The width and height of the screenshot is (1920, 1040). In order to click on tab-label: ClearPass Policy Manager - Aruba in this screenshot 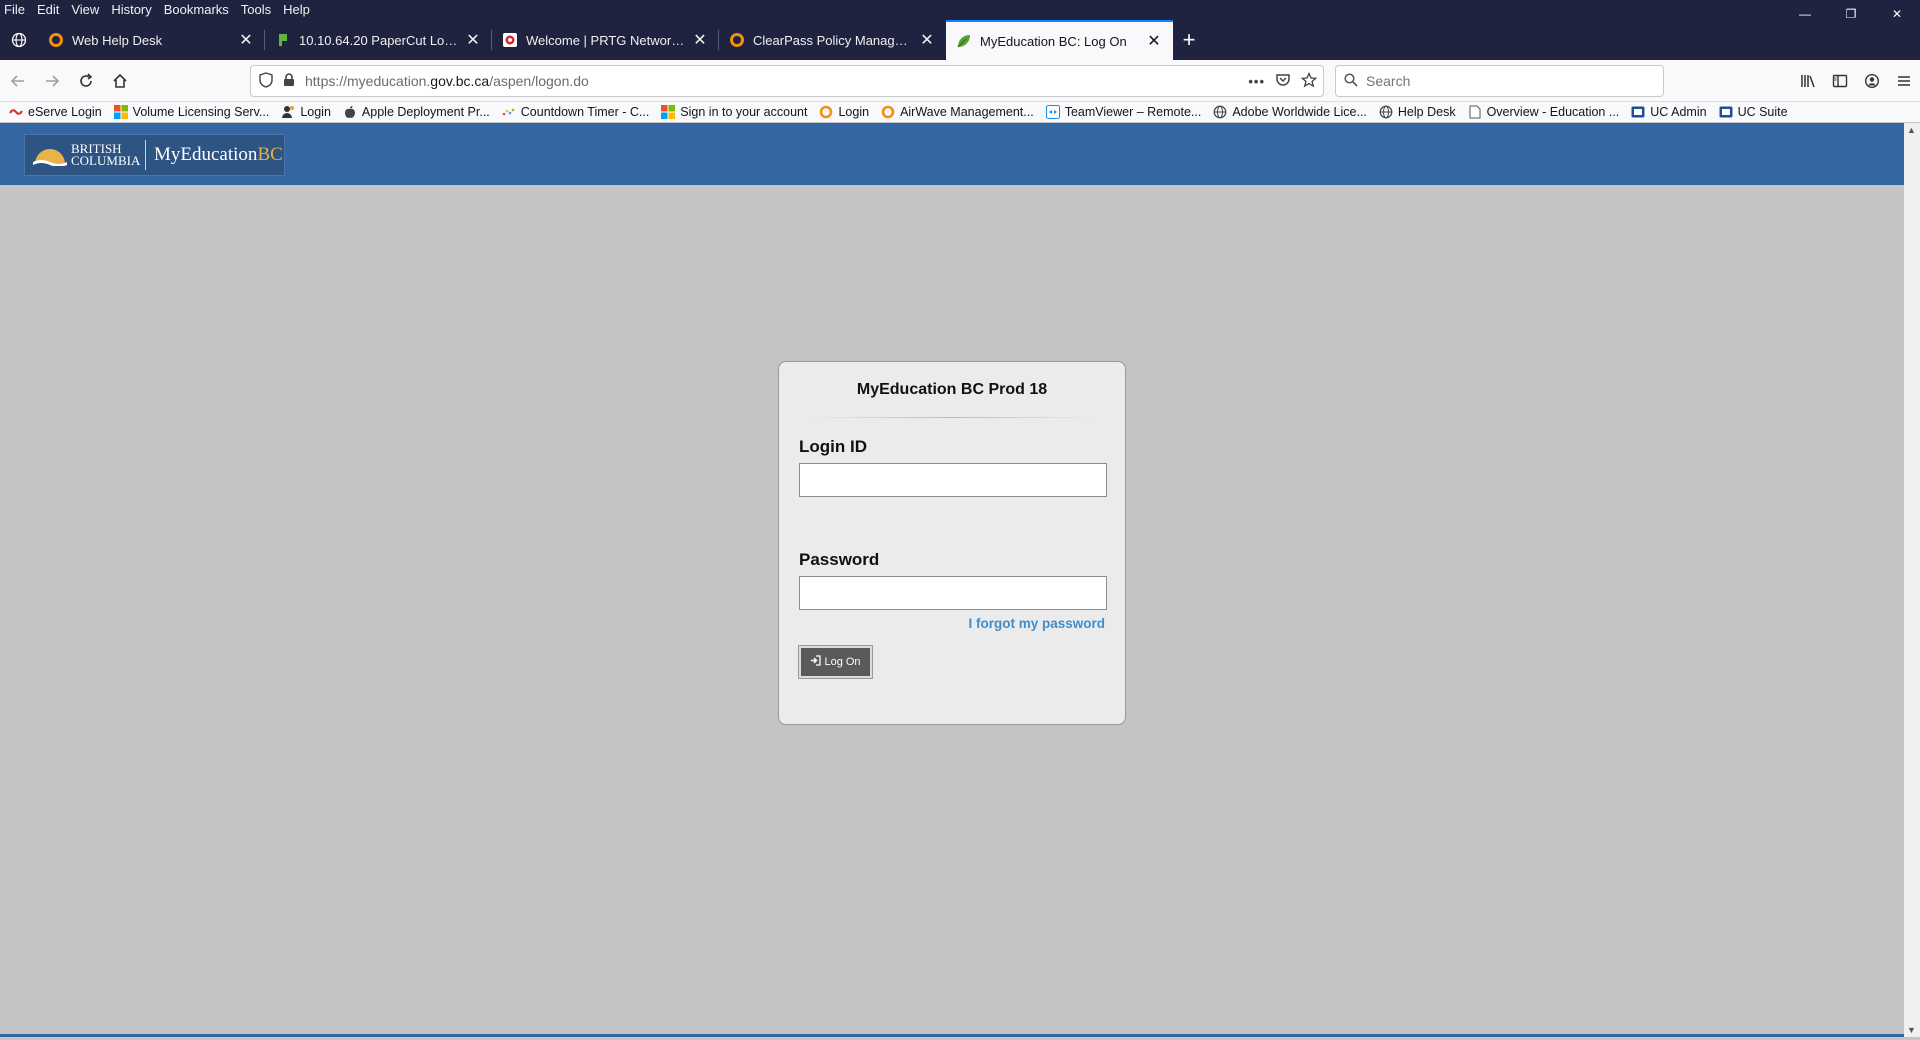, I will do `click(832, 40)`.